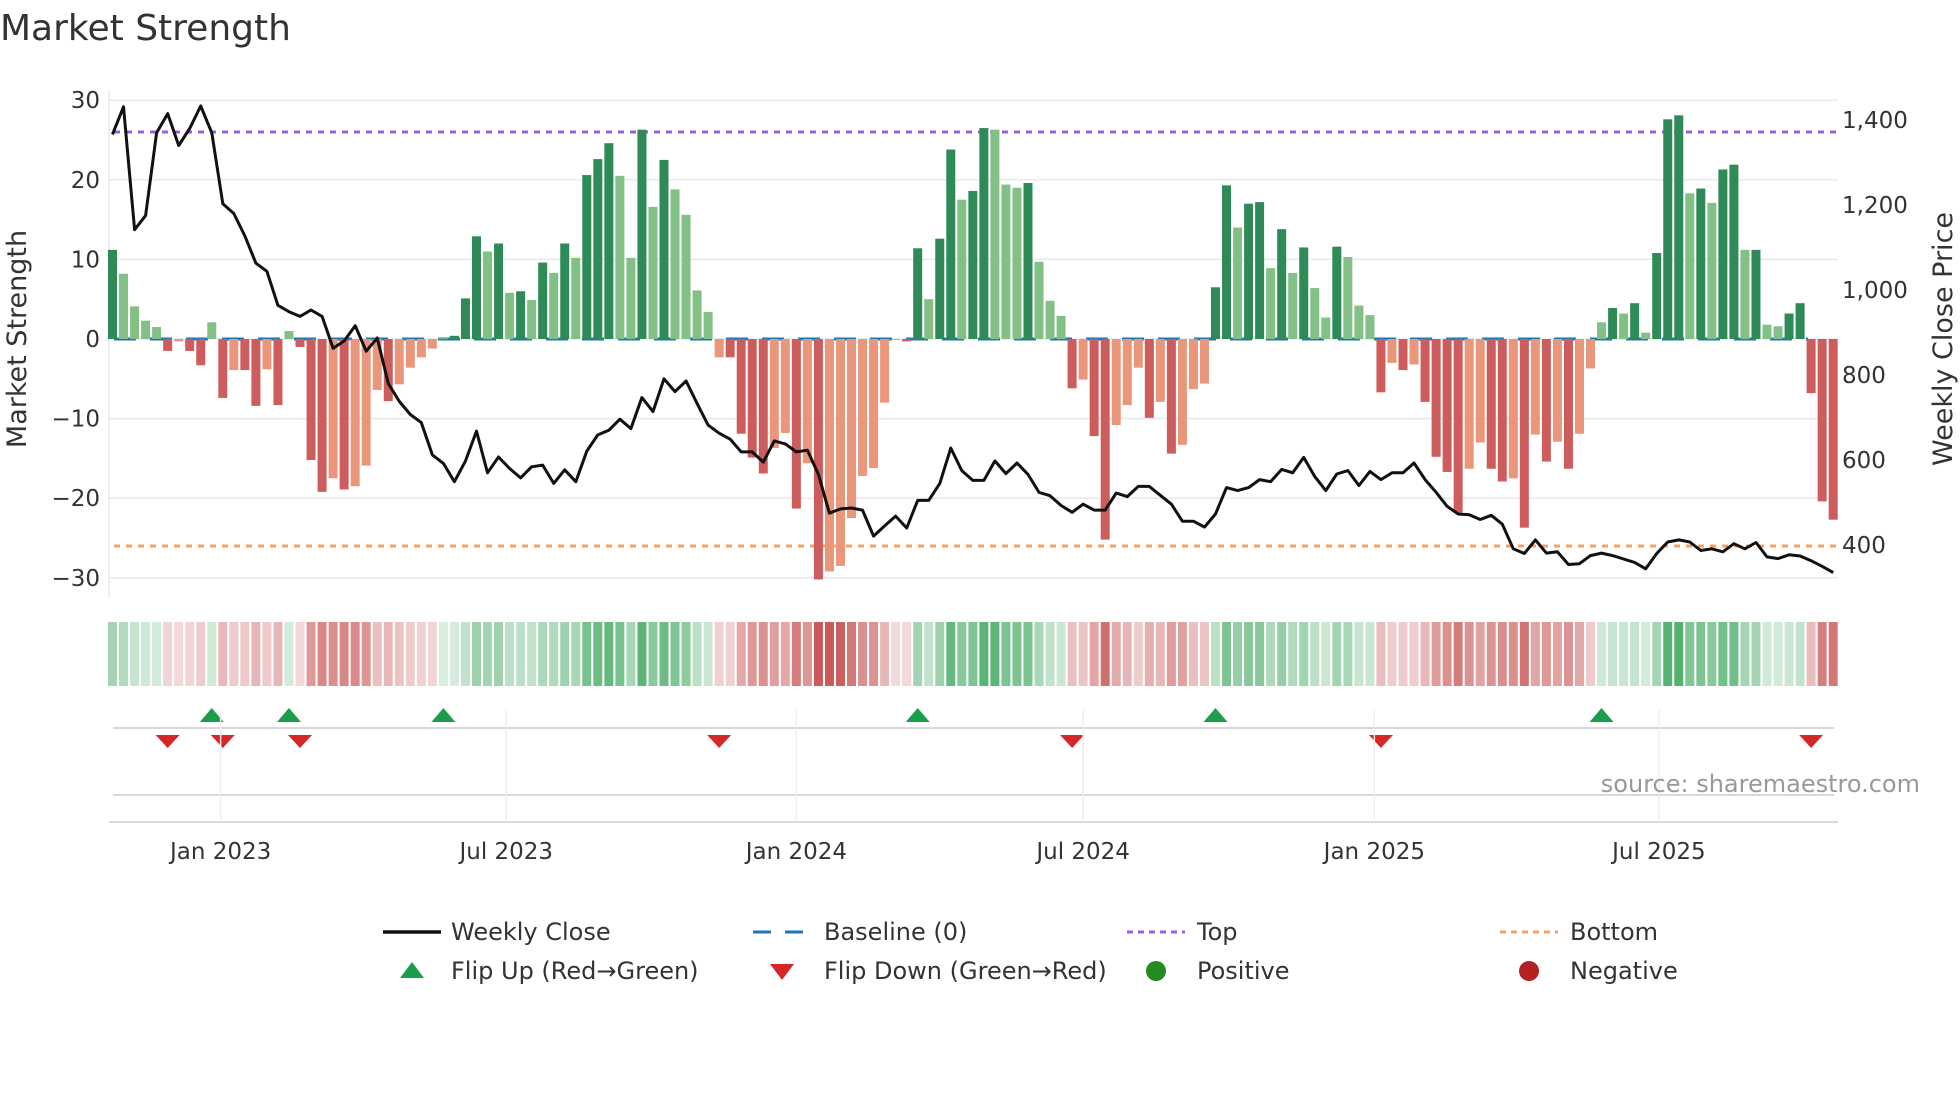  What do you see at coordinates (412, 970) in the screenshot?
I see `legend-triangle-up-icon` at bounding box center [412, 970].